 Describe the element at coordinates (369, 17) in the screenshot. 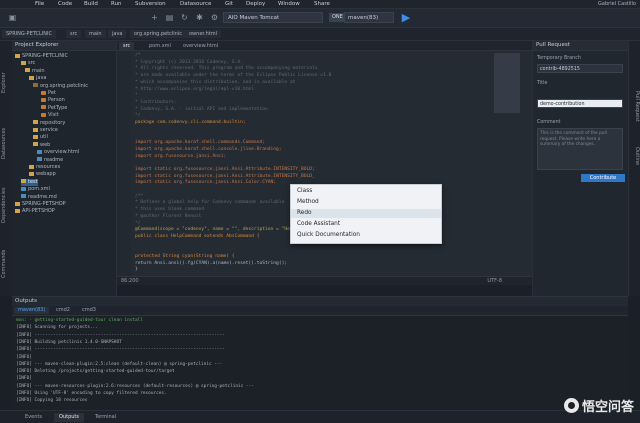

I see `command-select: maven(83)` at that location.